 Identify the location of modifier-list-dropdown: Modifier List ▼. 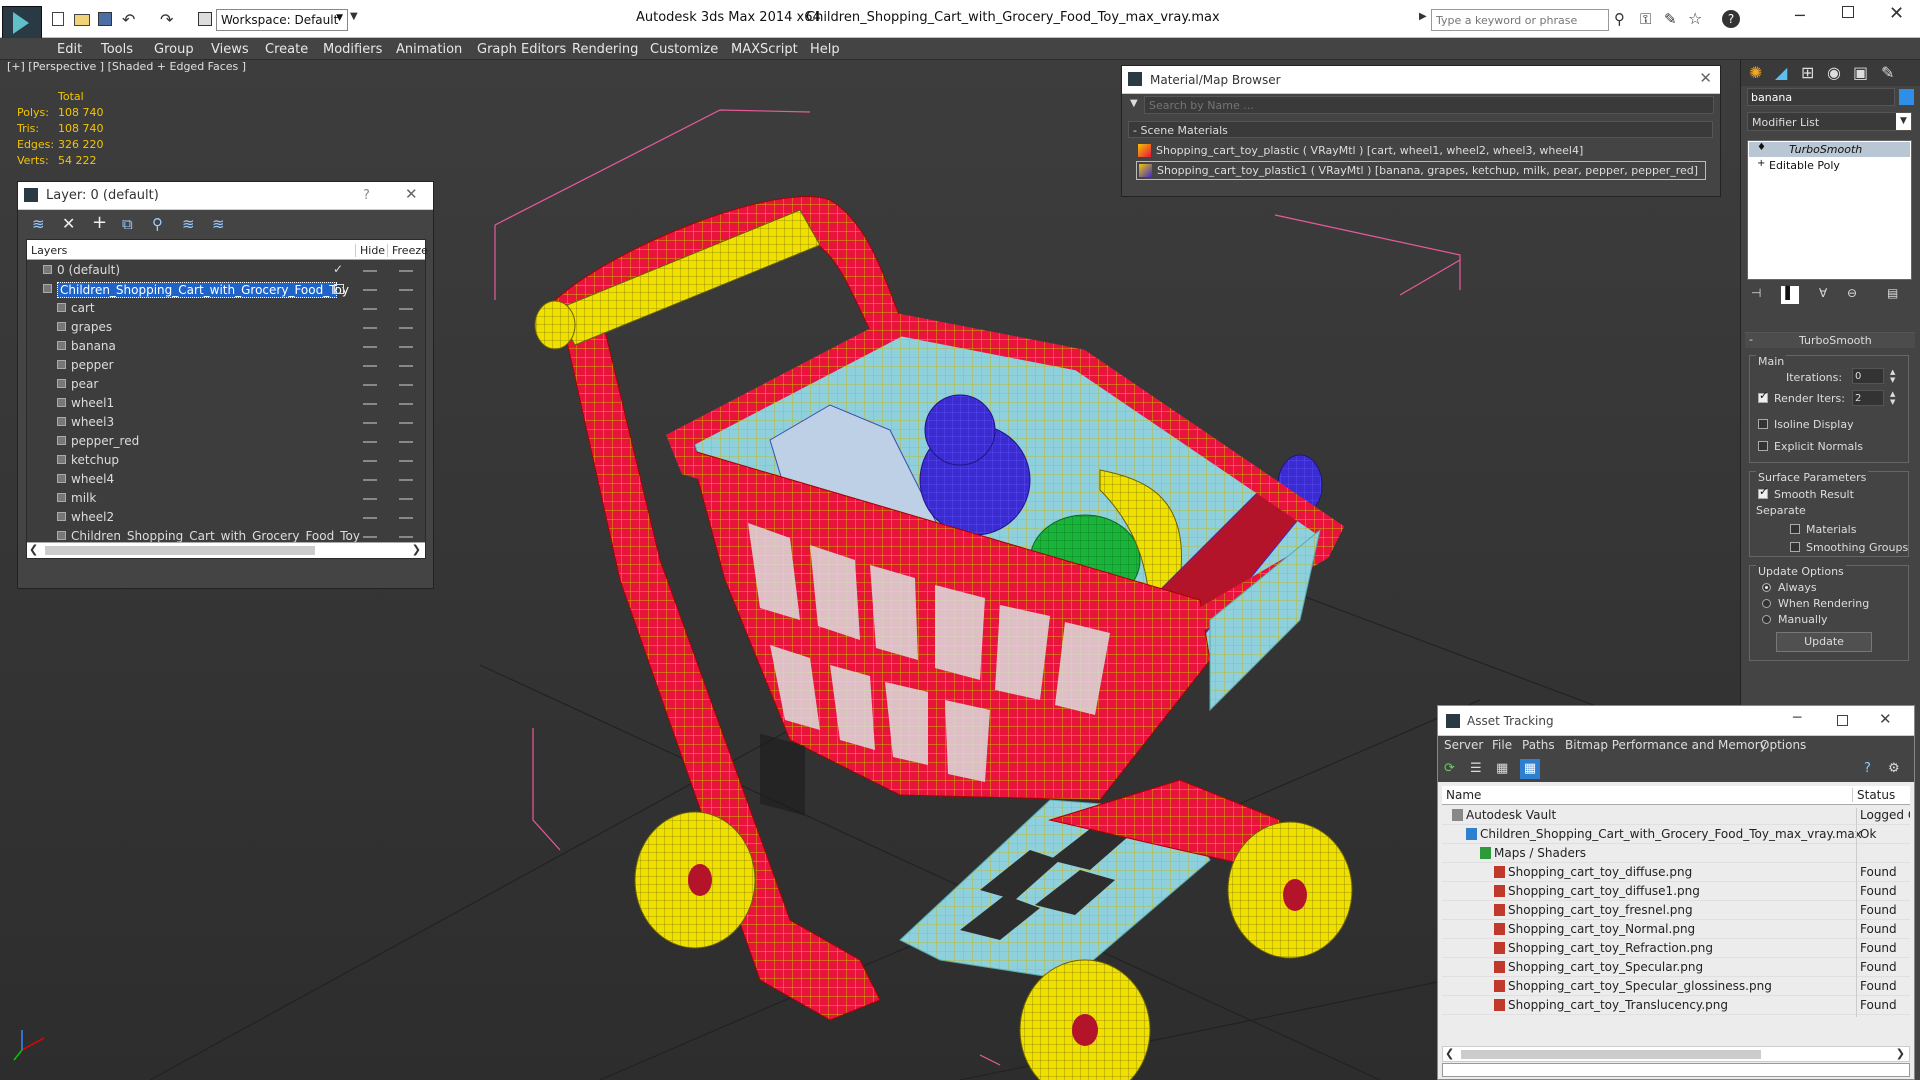
(1829, 121).